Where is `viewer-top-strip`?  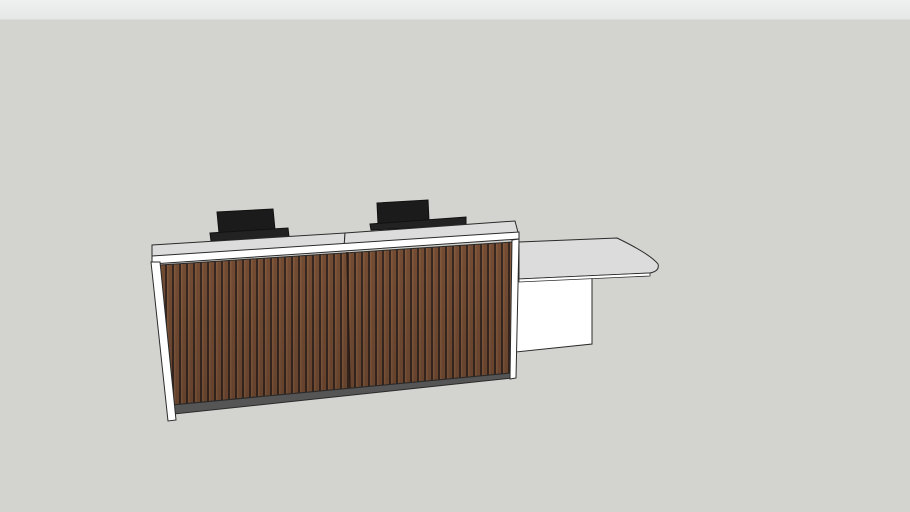
viewer-top-strip is located at coordinates (455, 10).